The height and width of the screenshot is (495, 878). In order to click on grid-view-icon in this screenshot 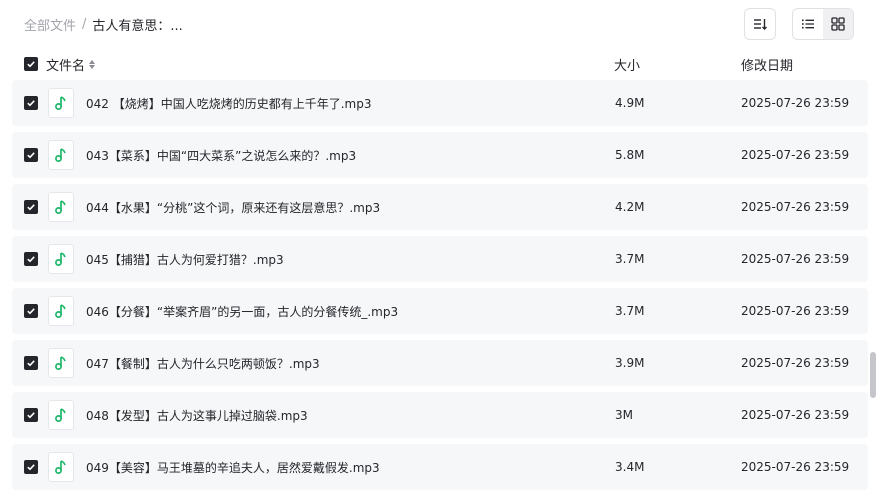, I will do `click(838, 24)`.